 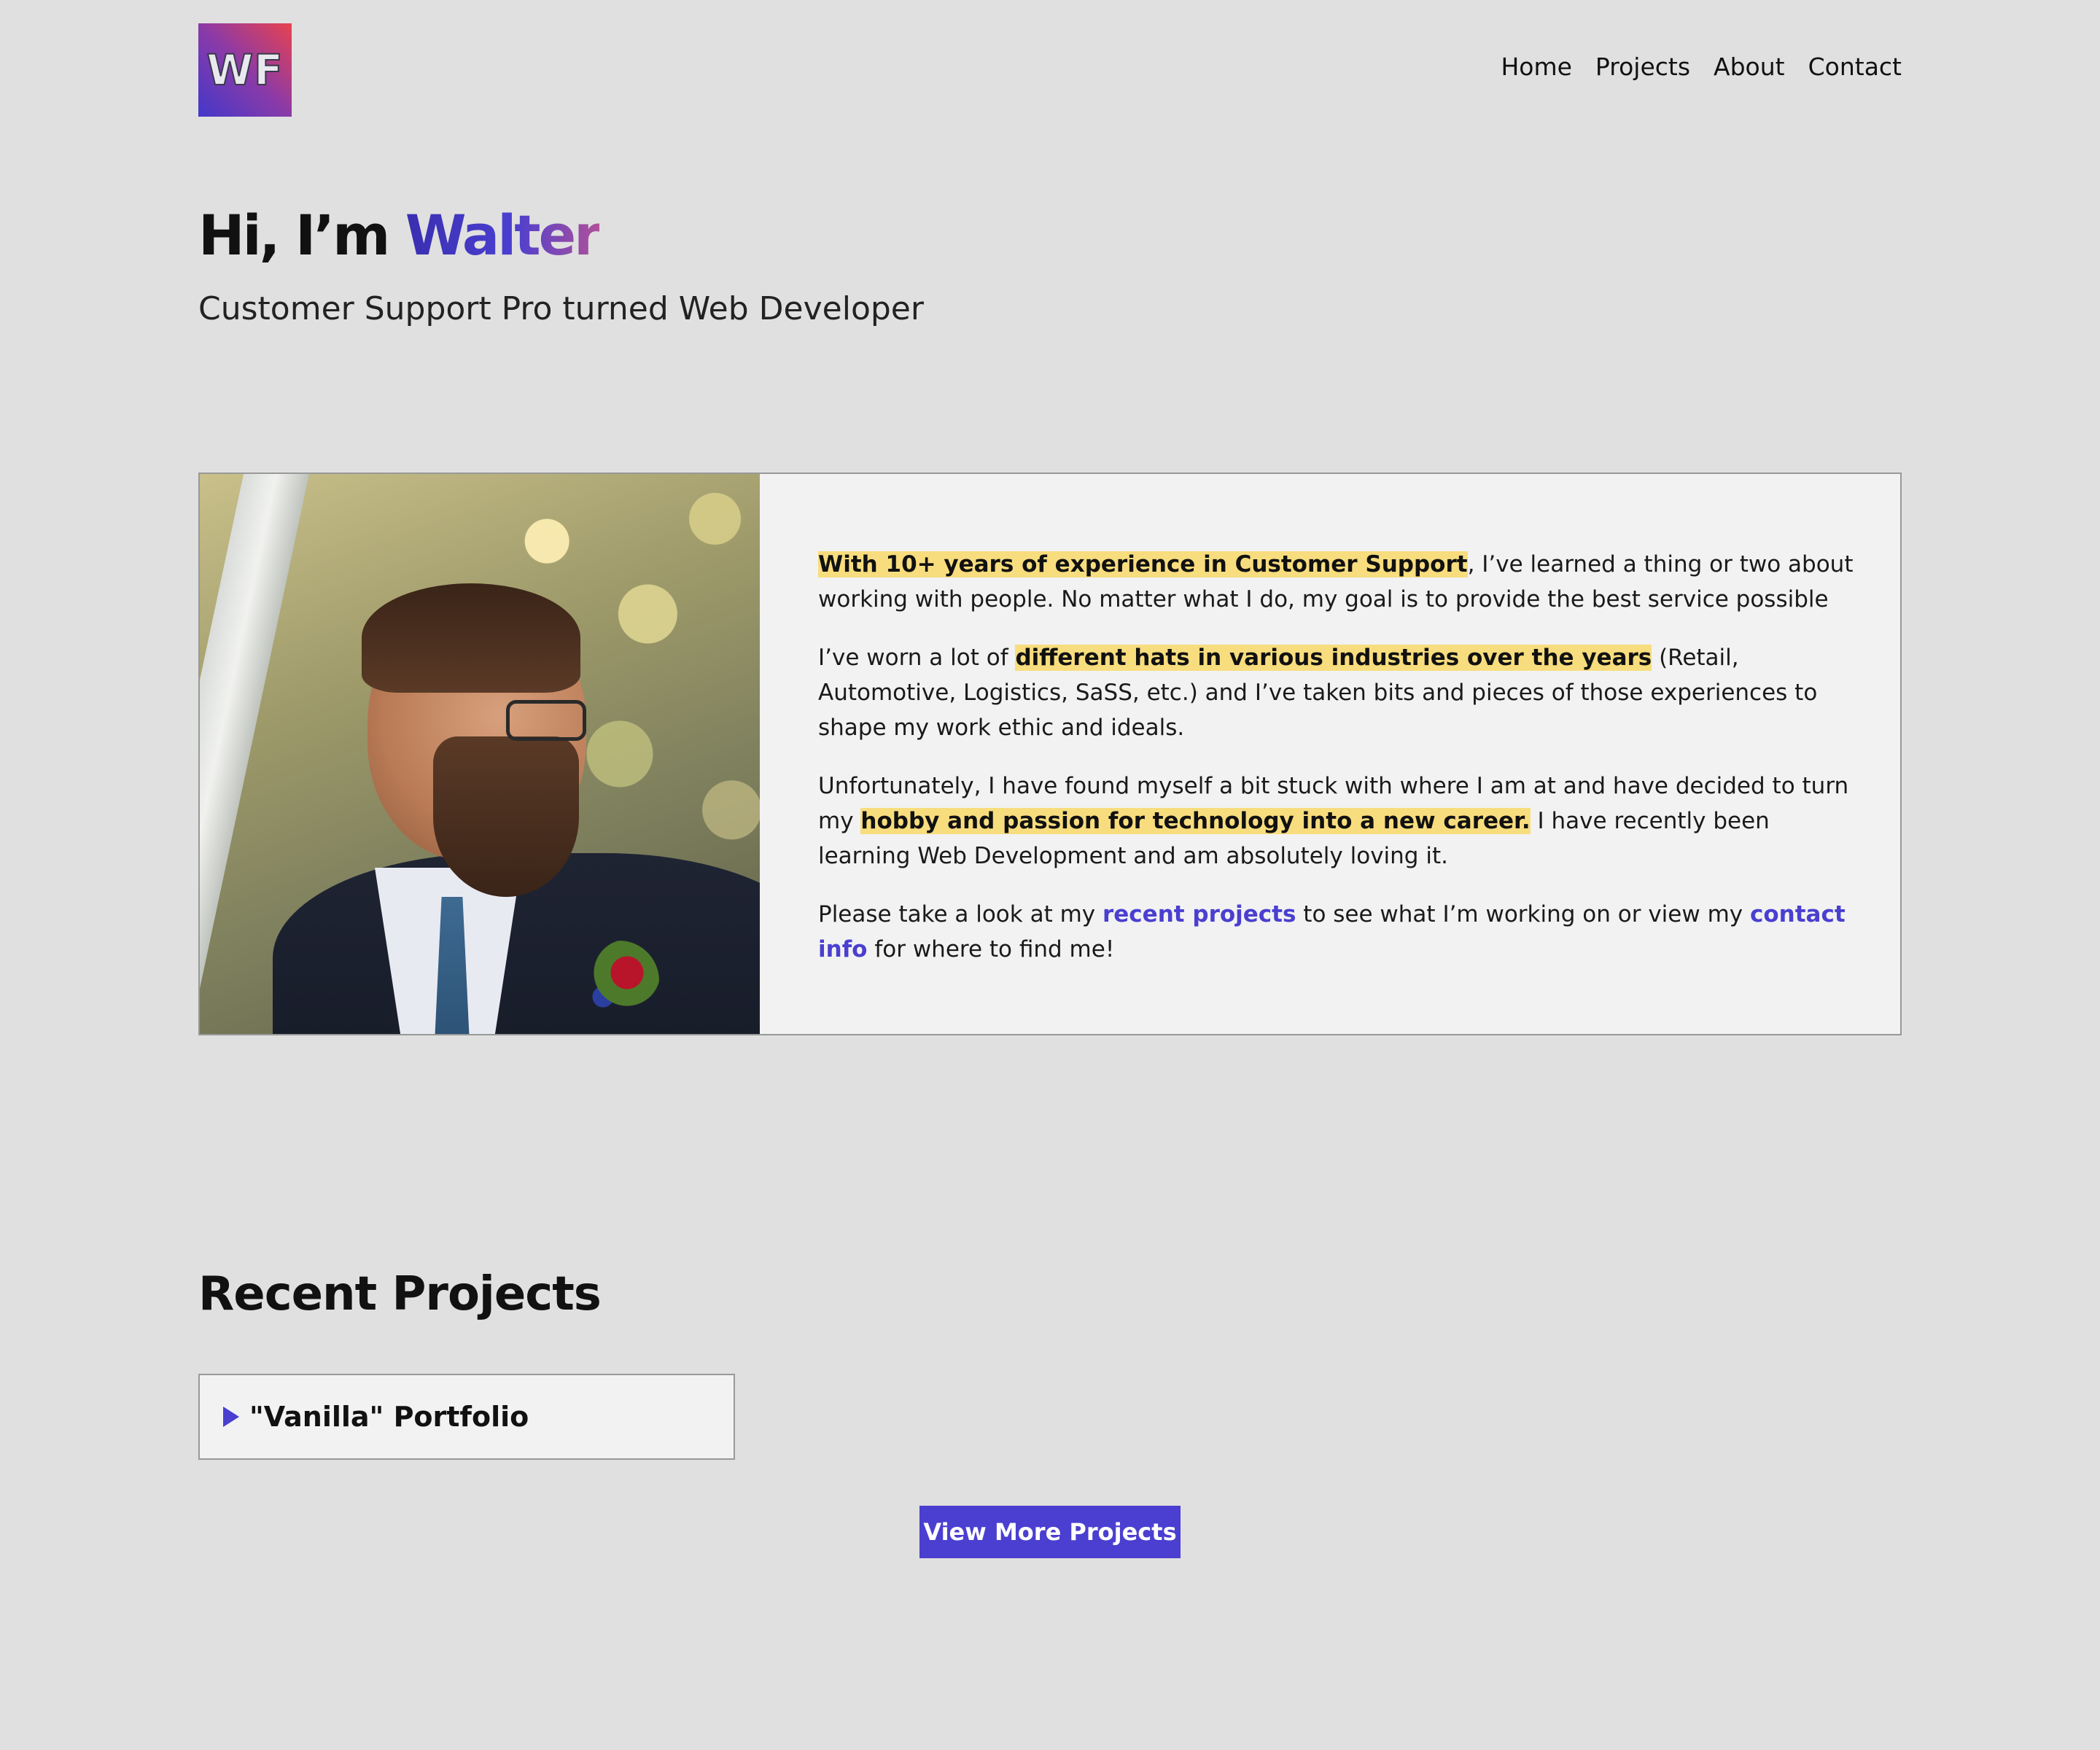 What do you see at coordinates (1701, 66) in the screenshot?
I see `main-nav: Home Projects About Contact` at bounding box center [1701, 66].